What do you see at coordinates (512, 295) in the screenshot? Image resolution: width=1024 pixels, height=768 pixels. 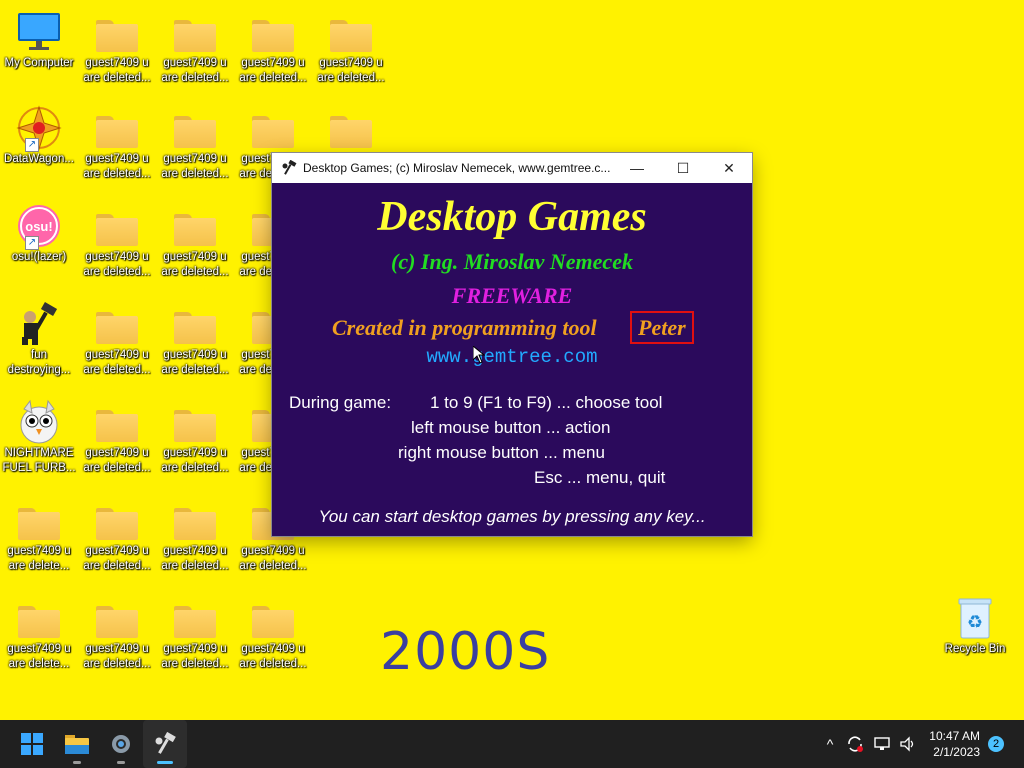 I see `splash-freeware: FREEWARE` at bounding box center [512, 295].